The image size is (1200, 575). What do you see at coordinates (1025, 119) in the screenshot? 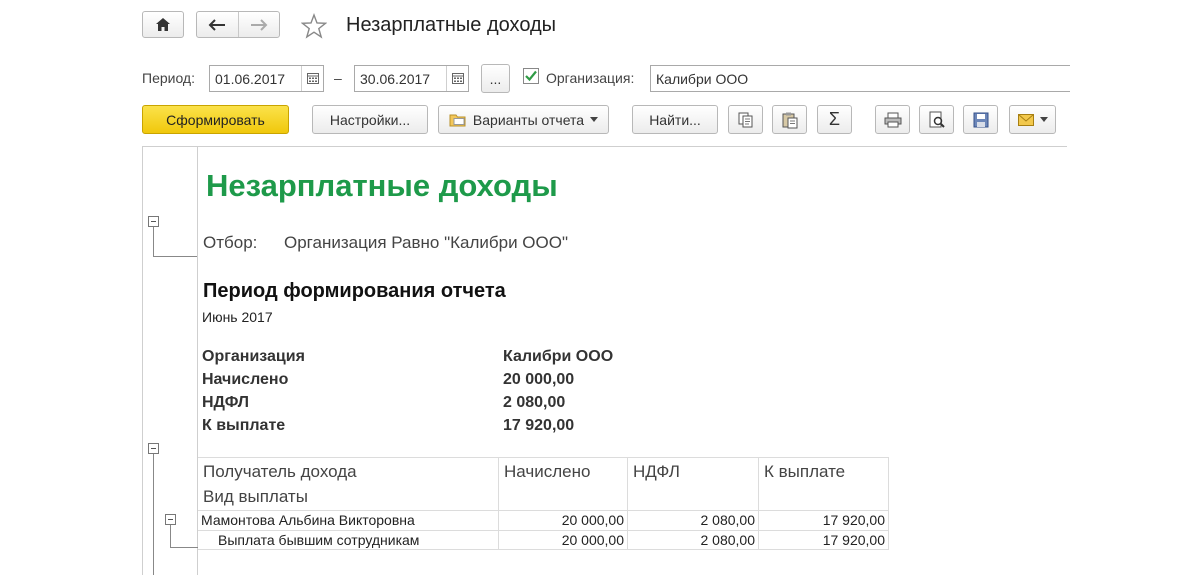
I see `envelope-icon` at bounding box center [1025, 119].